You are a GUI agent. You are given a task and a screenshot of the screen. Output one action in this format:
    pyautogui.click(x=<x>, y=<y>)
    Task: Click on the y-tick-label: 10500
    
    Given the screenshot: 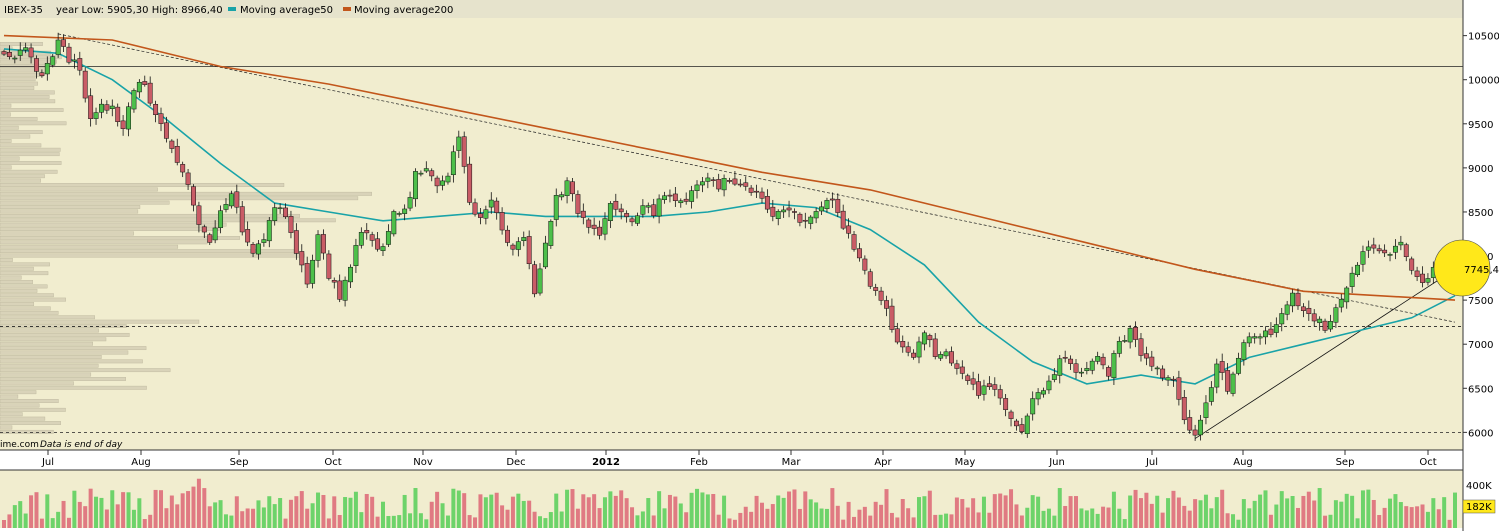 What is the action you would take?
    pyautogui.click(x=1483, y=37)
    